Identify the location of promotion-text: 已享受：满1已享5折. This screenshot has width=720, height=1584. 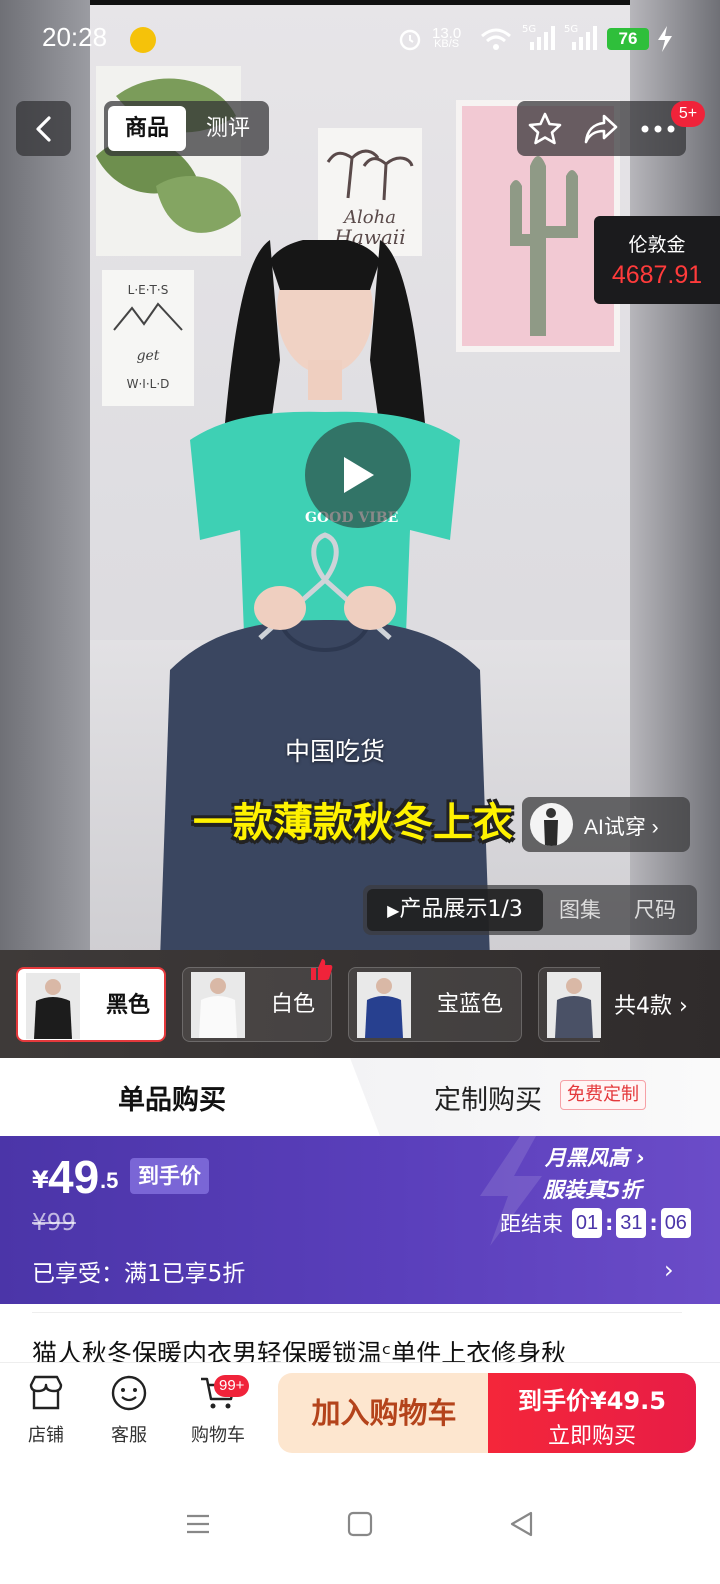
(138, 1271).